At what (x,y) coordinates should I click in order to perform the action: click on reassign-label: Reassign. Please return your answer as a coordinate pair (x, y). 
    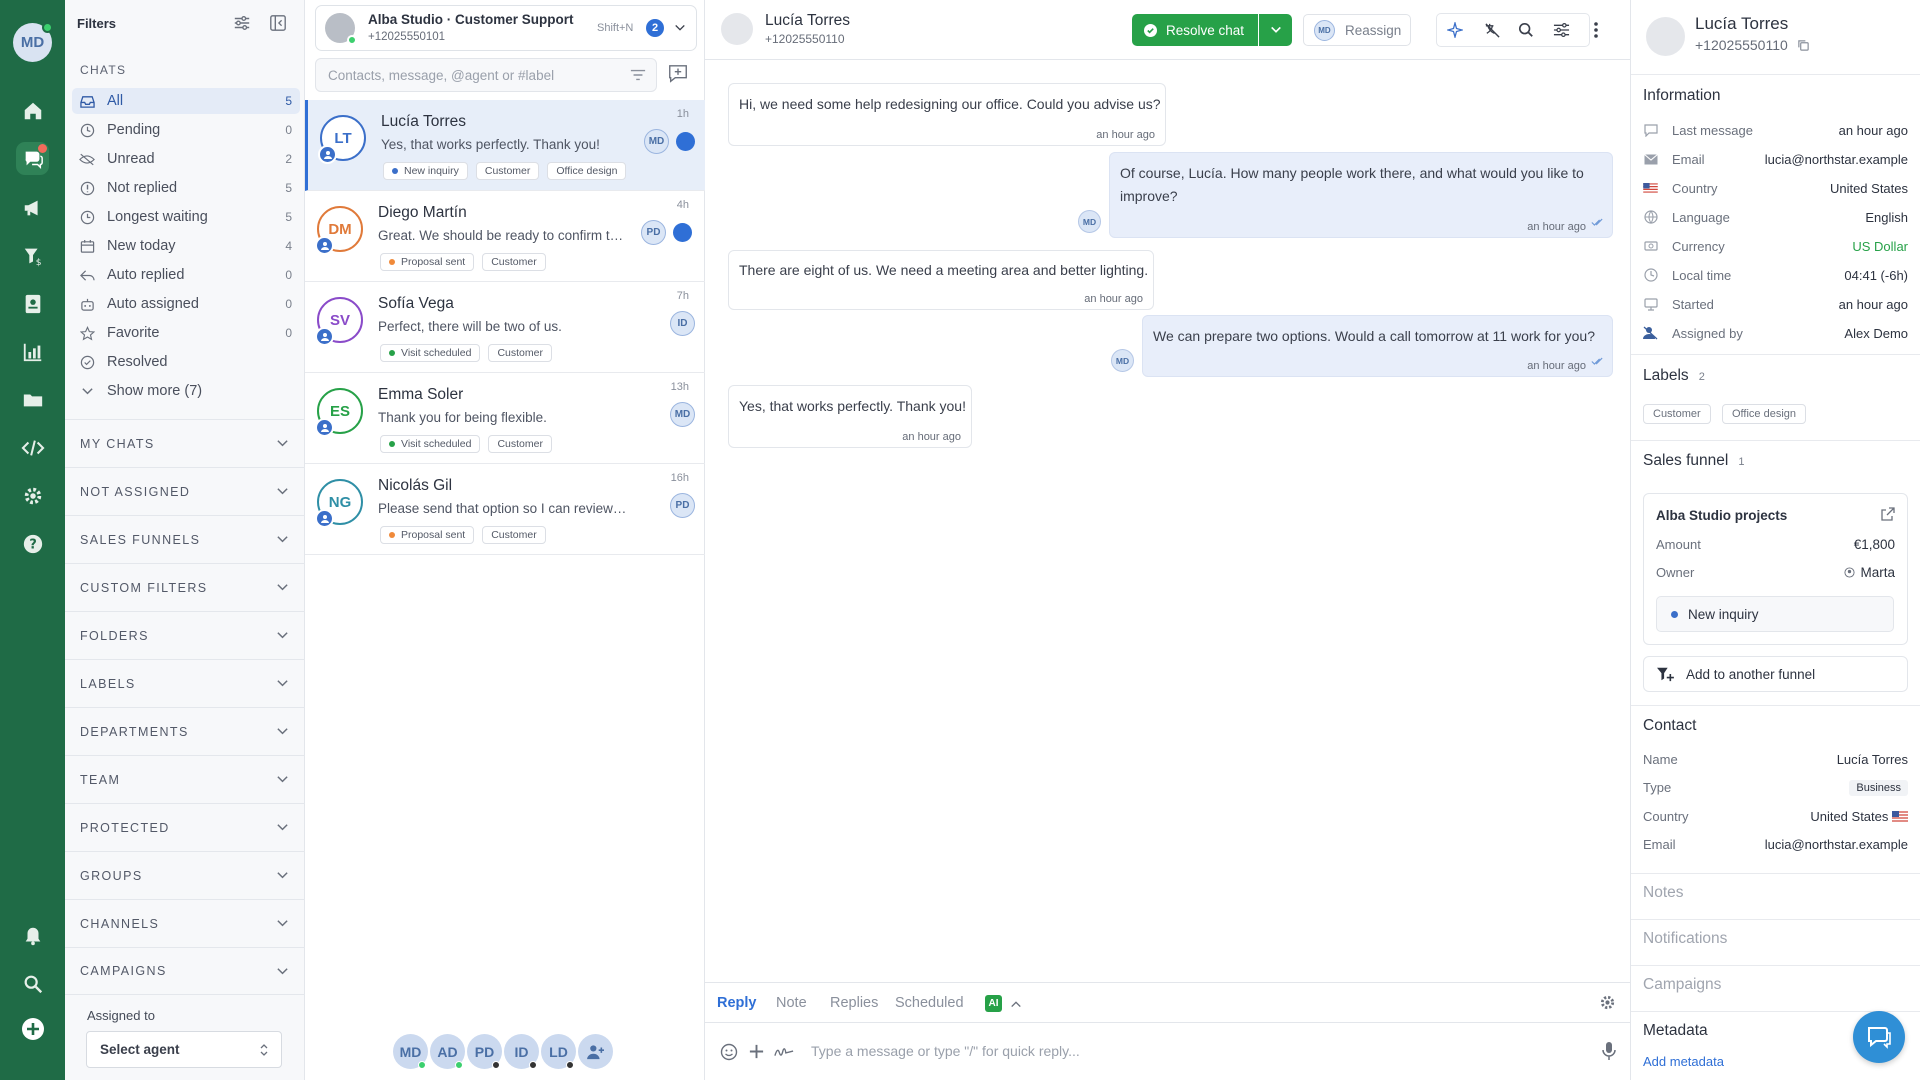
    Looking at the image, I should click on (1373, 30).